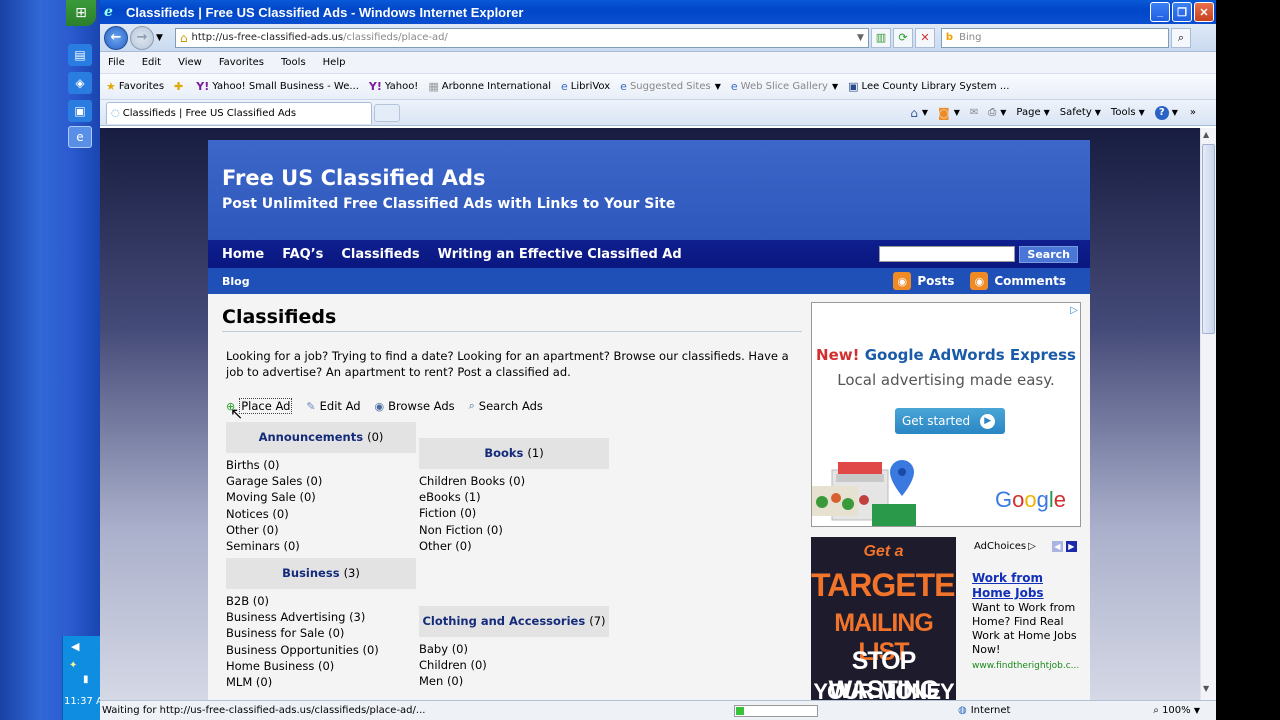 This screenshot has height=720, width=1280. What do you see at coordinates (180, 86) in the screenshot?
I see `add-favorite-button: ✚` at bounding box center [180, 86].